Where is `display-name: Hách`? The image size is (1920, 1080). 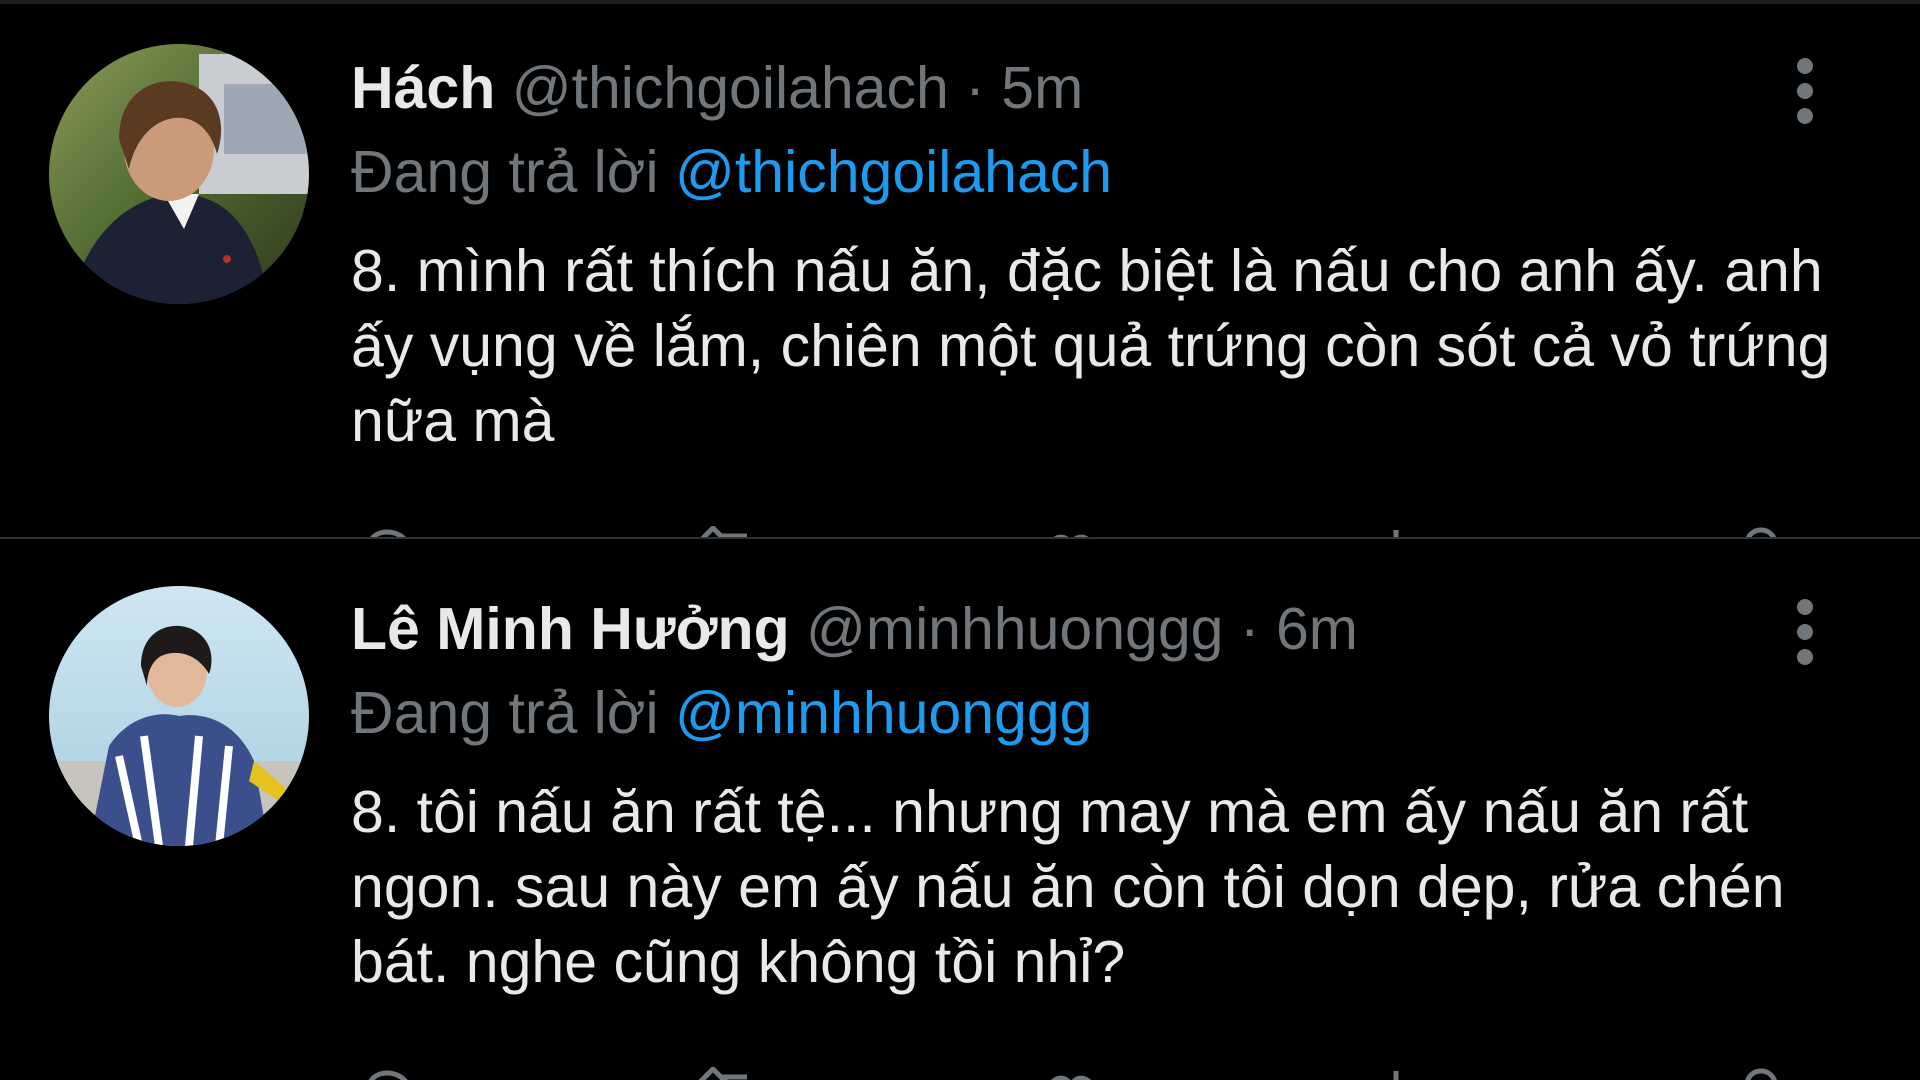 display-name: Hách is located at coordinates (423, 88).